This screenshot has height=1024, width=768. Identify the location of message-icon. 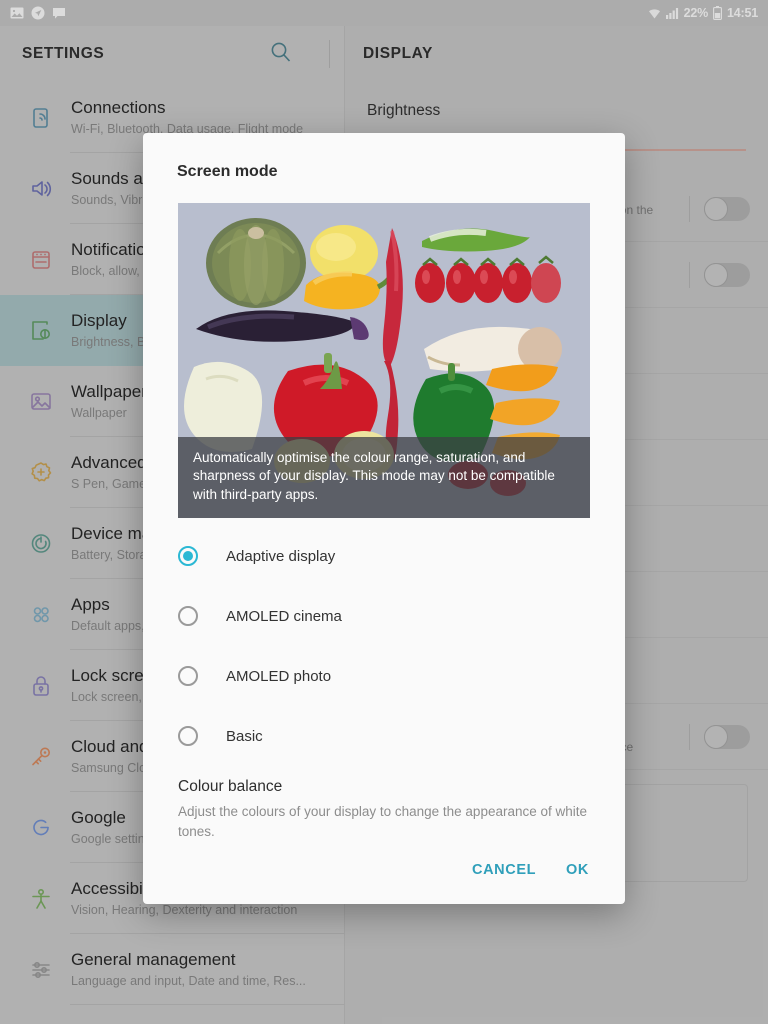
(59, 13).